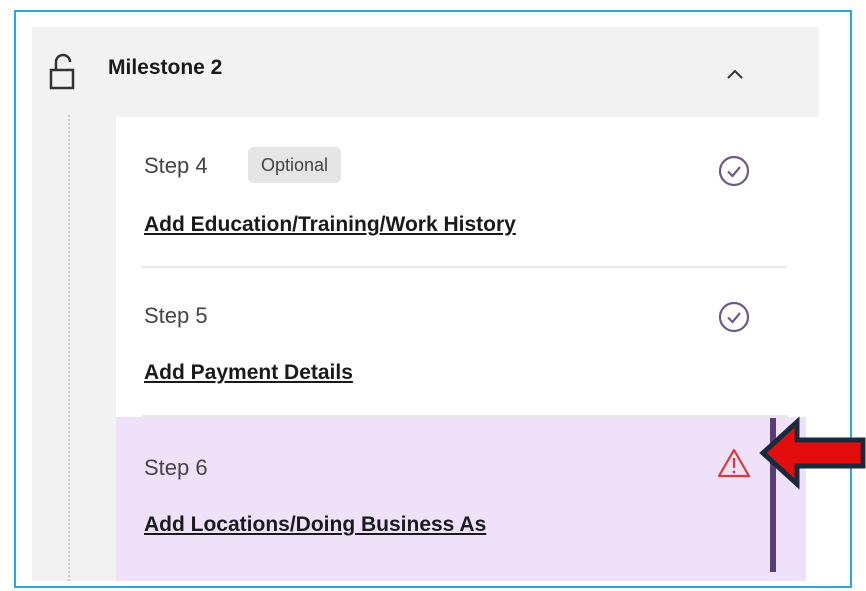 The height and width of the screenshot is (591, 866). What do you see at coordinates (295, 165) in the screenshot?
I see `optional-badge: Optional` at bounding box center [295, 165].